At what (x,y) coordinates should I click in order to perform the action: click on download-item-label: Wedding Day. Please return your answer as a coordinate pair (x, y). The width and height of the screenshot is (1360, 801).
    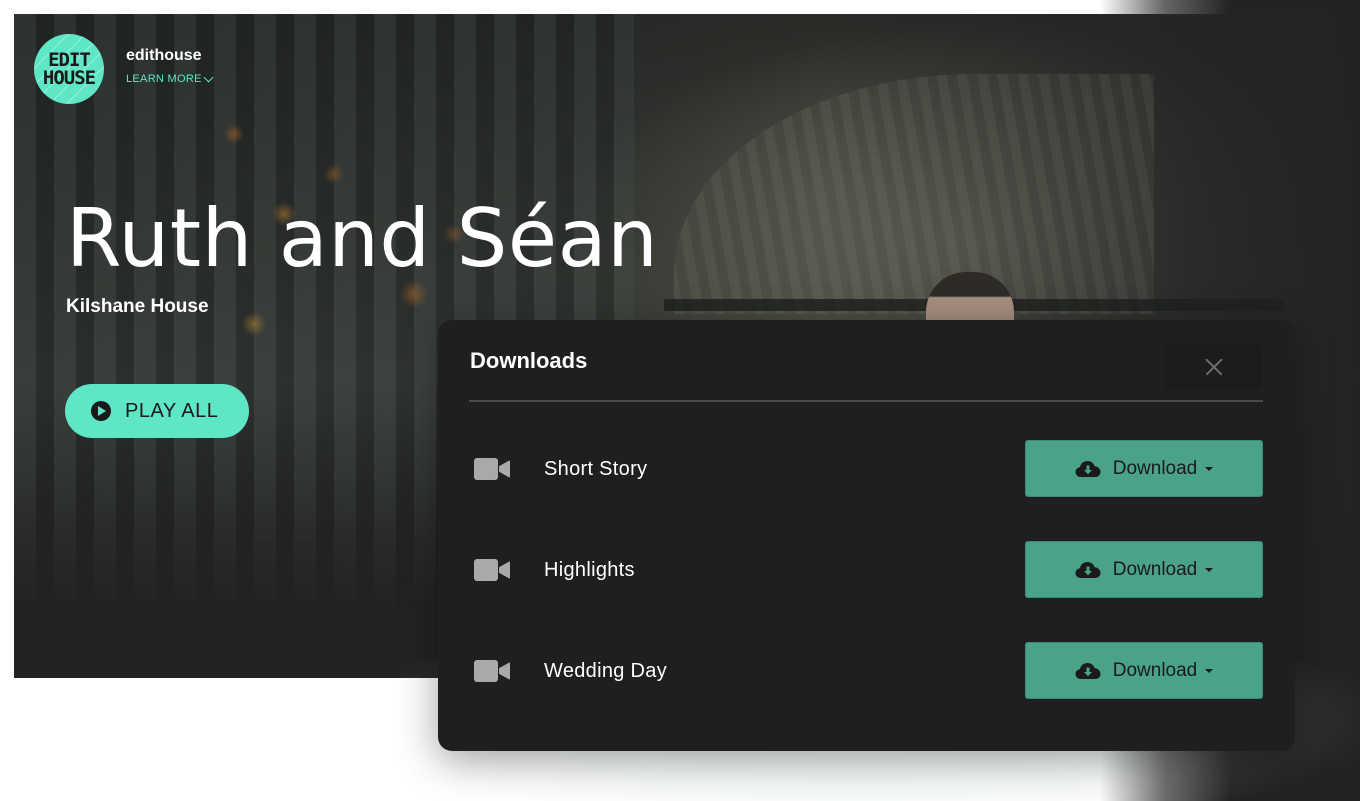
    Looking at the image, I should click on (605, 670).